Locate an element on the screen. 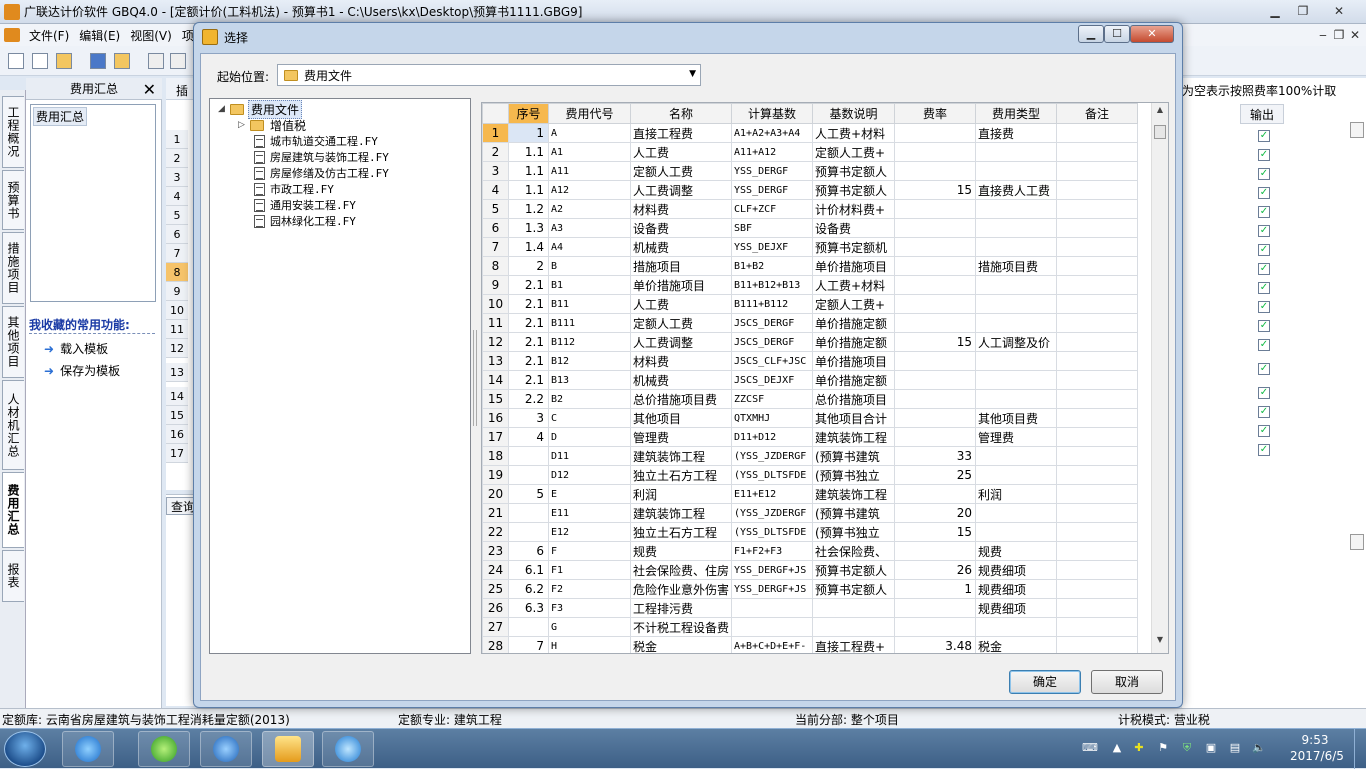 The image size is (1366, 769). scroll-up-icon: ▲ is located at coordinates (1160, 112).